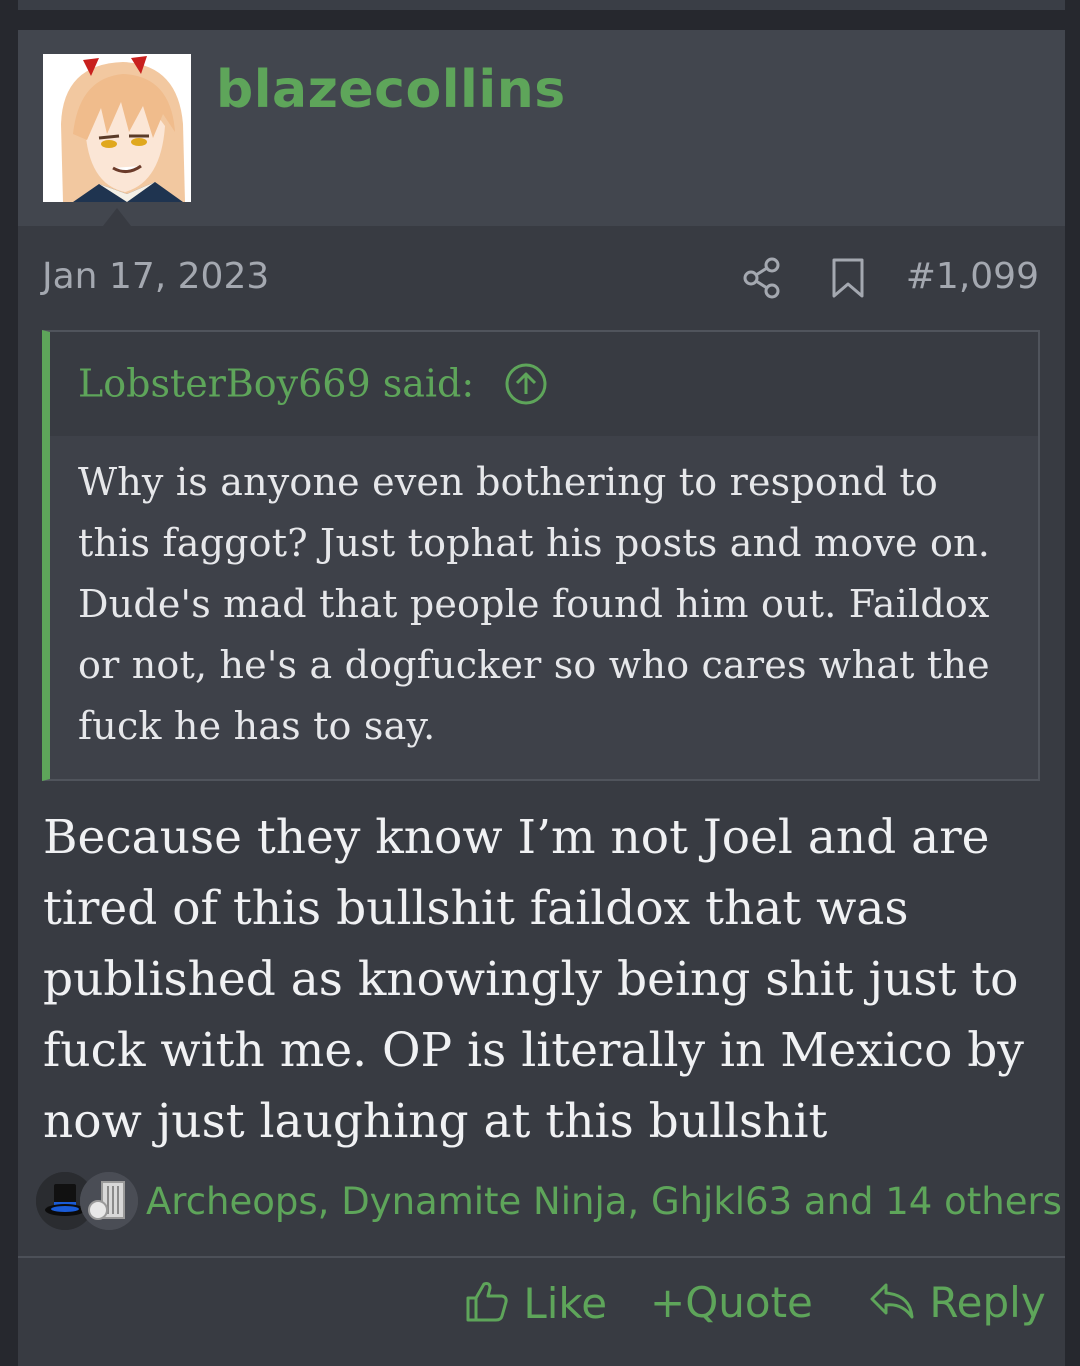  I want to click on quote-header: LobsterBoy669 said:, so click(544, 384).